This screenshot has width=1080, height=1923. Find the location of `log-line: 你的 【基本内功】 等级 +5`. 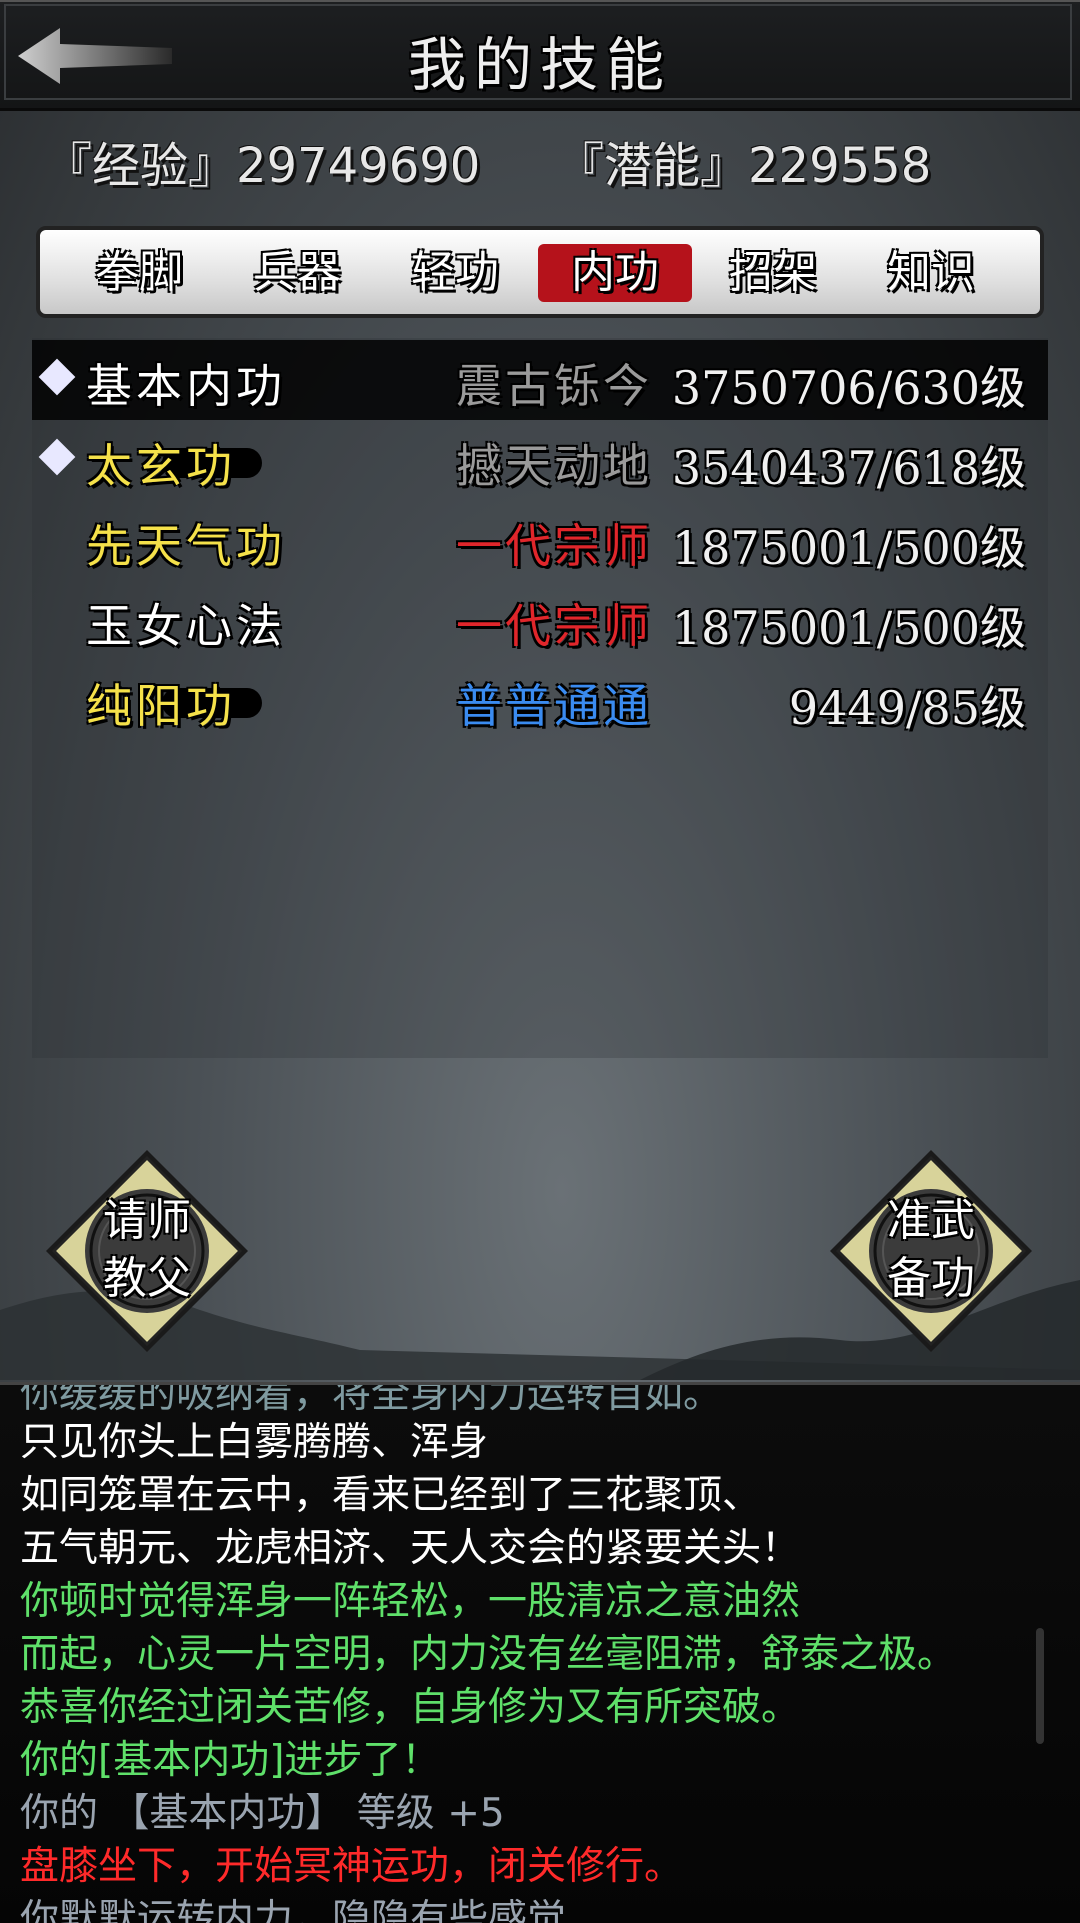

log-line: 你的 【基本内功】 等级 +5 is located at coordinates (262, 1813).